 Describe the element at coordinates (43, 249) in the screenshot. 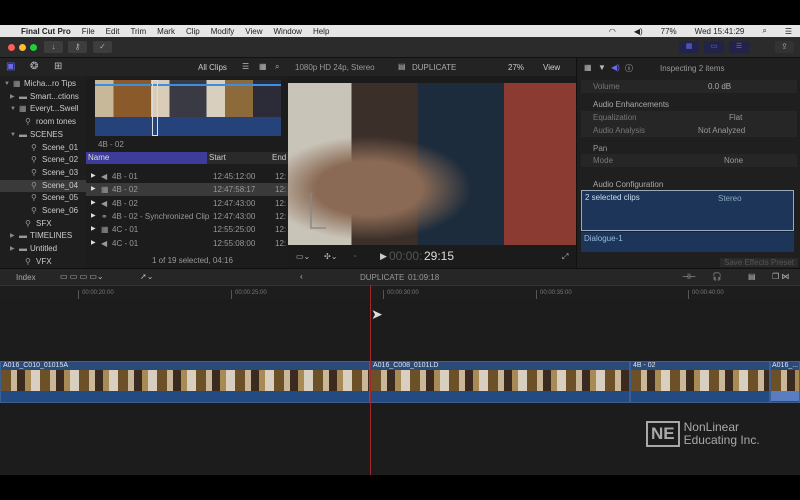

I see `sidebar-item: ▶ ▬ Untitled` at that location.